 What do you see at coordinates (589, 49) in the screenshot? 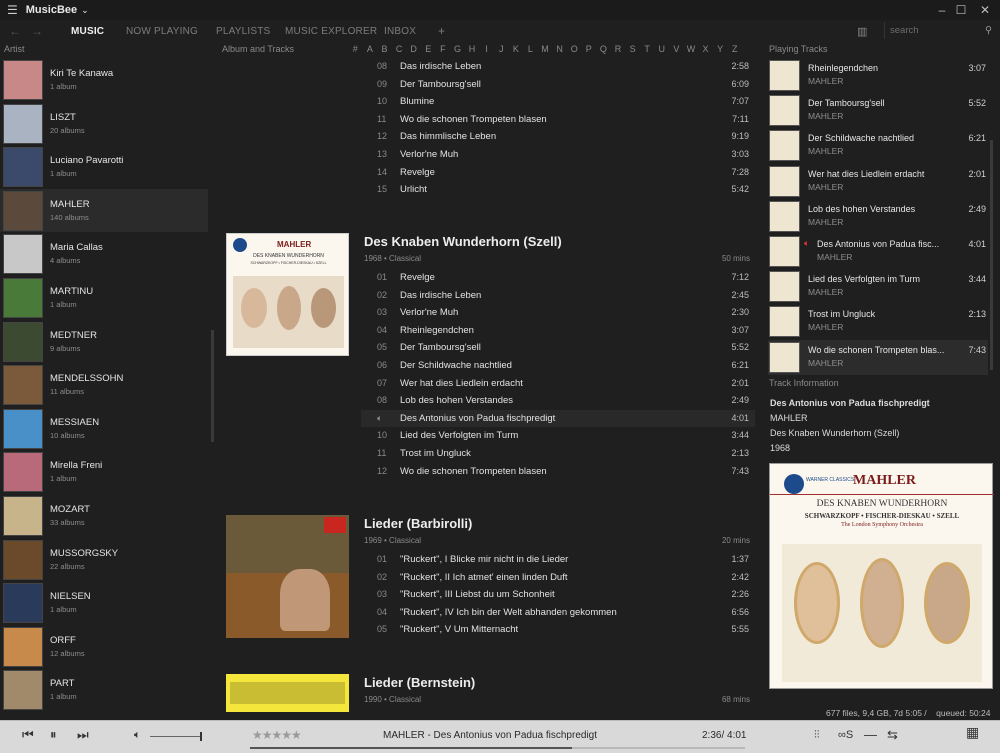
I see `az-letter: P` at bounding box center [589, 49].